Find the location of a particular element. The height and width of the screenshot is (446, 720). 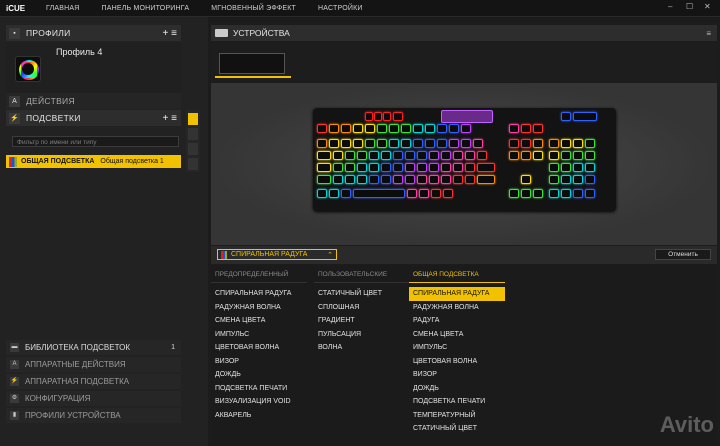

effect-column-header: ОБЩАЯ ПОДСВЕТКА is located at coordinates (457, 277).